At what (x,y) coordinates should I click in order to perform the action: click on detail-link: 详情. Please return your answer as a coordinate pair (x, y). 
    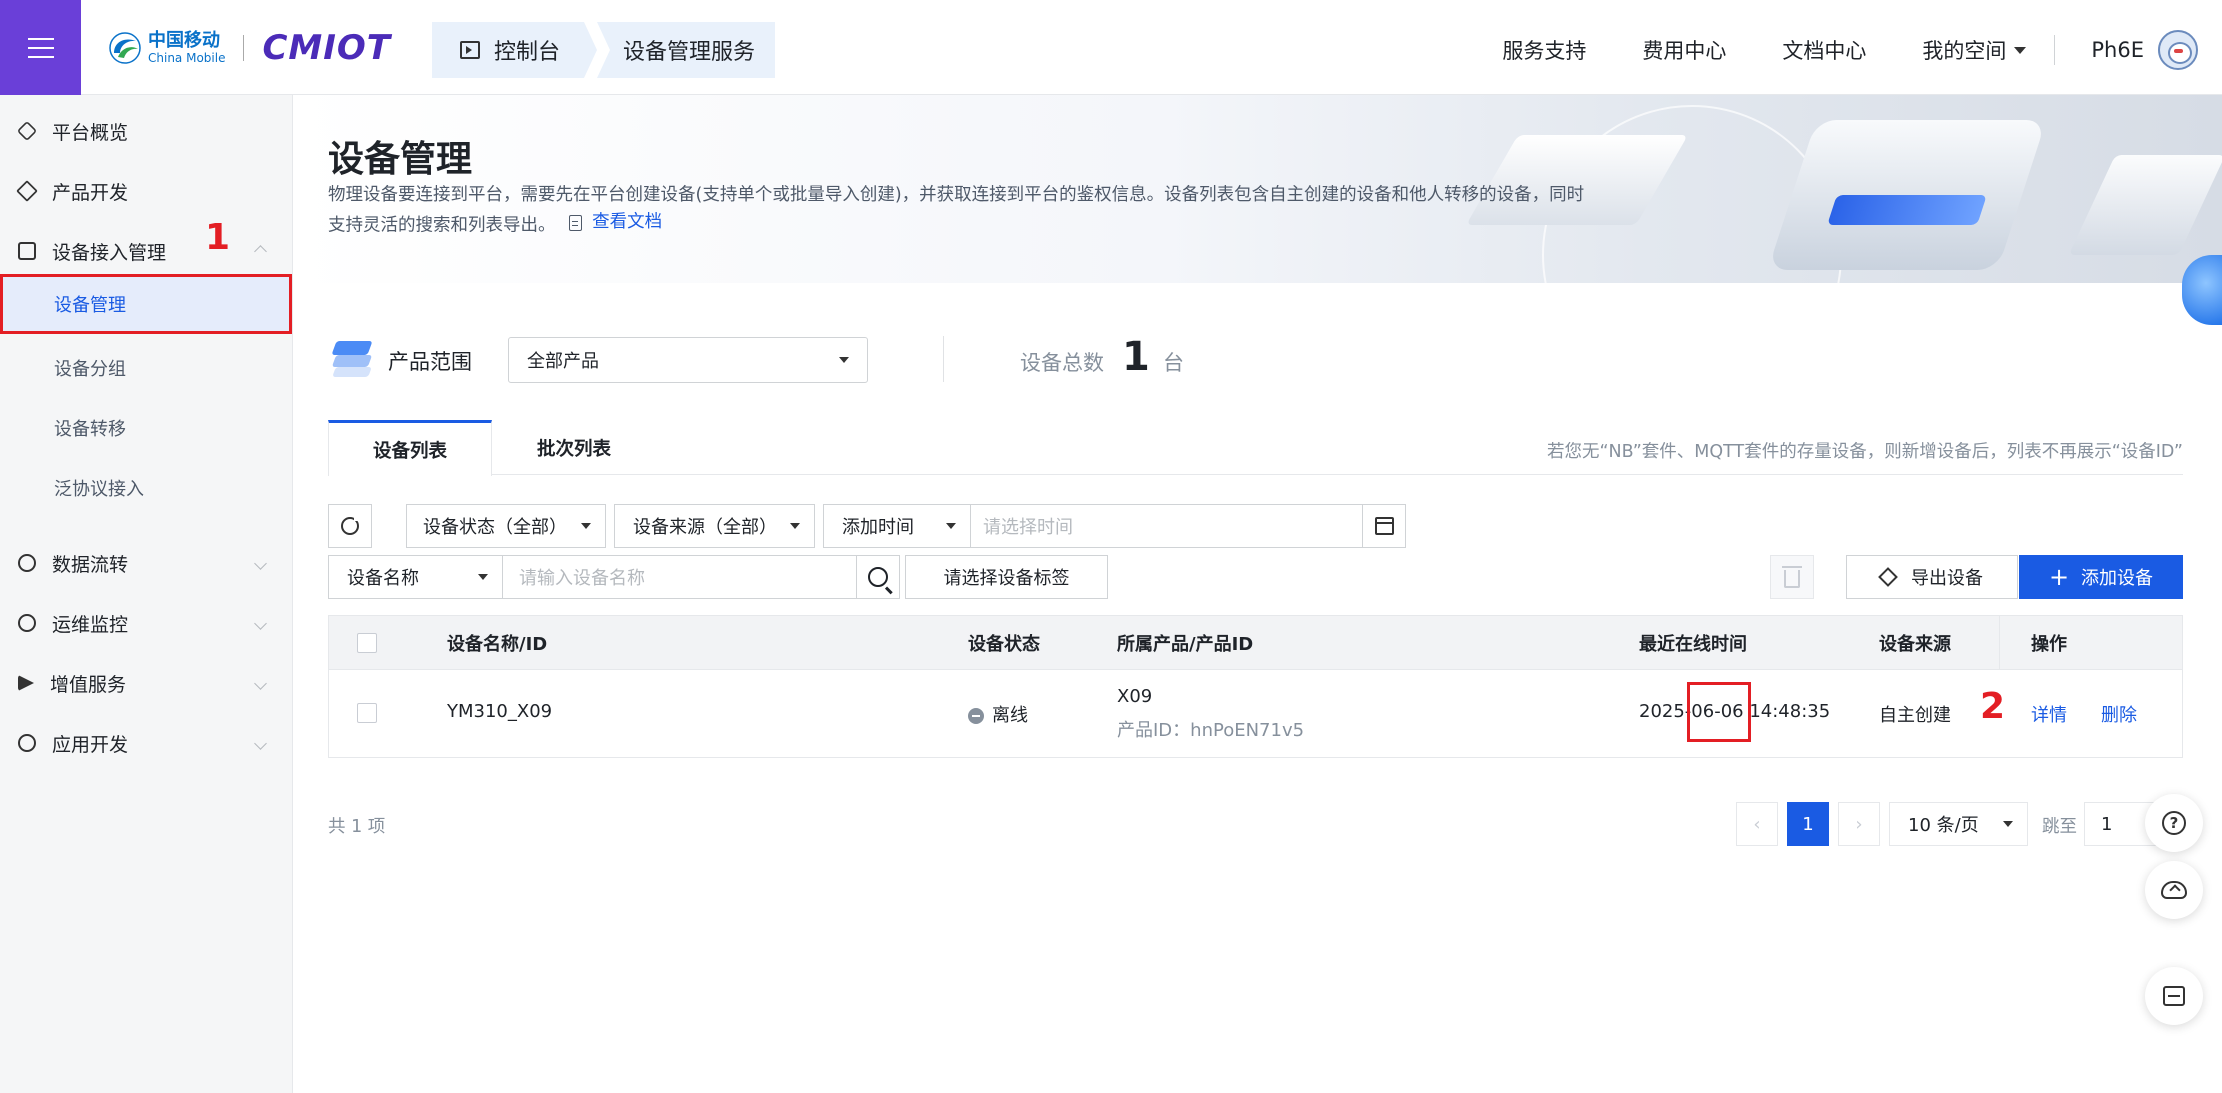
    Looking at the image, I should click on (2049, 714).